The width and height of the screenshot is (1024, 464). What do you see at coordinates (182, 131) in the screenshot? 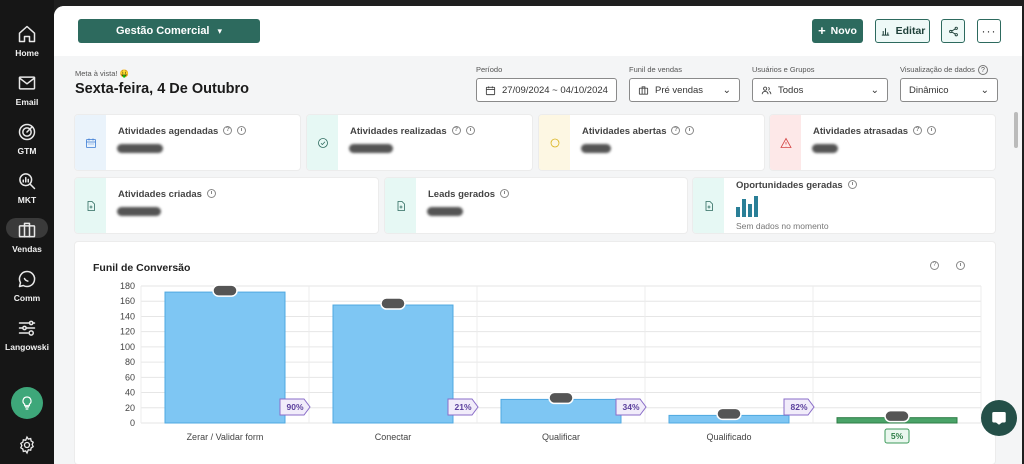
I see `card-title: Atividades agendadas` at bounding box center [182, 131].